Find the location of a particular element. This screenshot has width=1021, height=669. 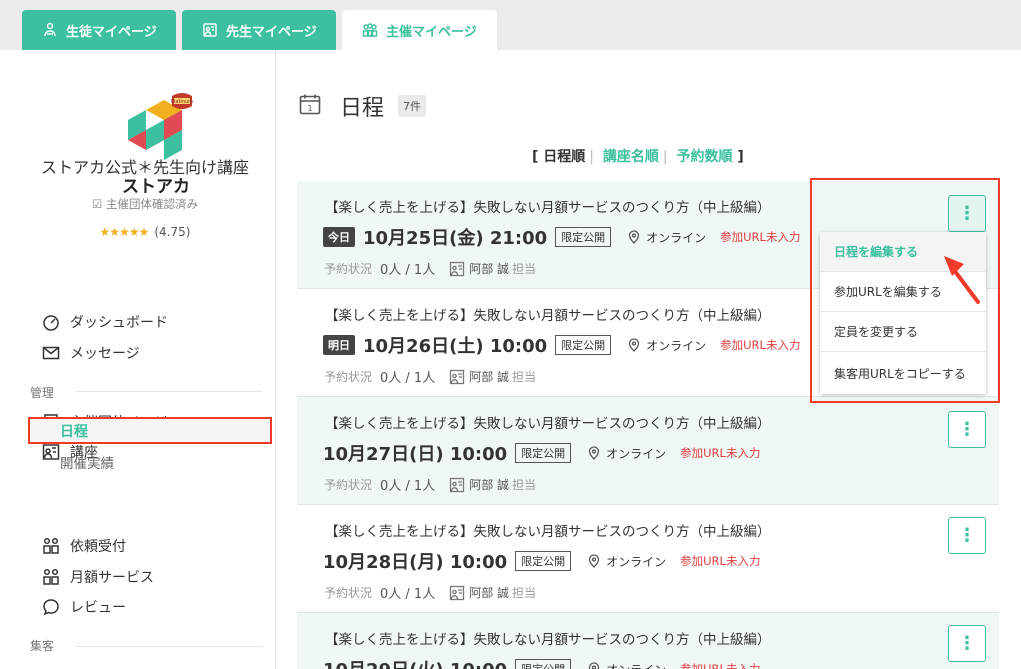

star-rating-icon: ★★★★★ is located at coordinates (124, 232).